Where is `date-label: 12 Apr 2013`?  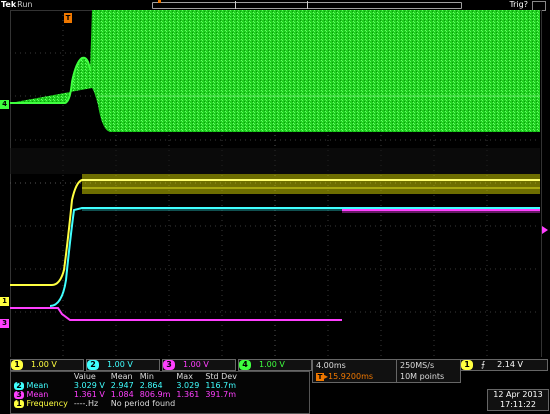
date-label: 12 Apr 2013 is located at coordinates (518, 394).